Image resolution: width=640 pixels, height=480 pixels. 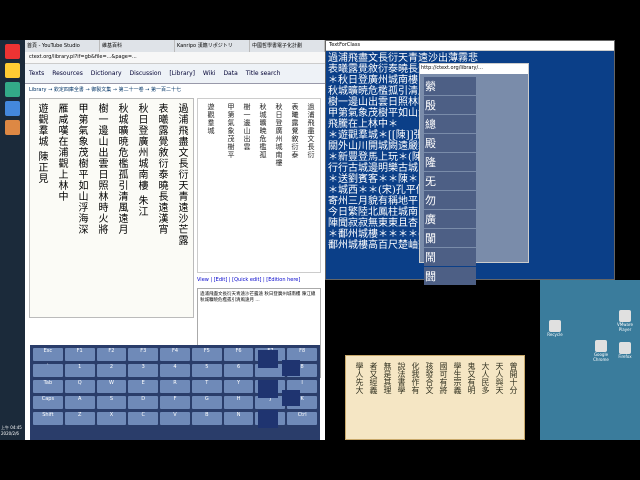 I want to click on tab-kanripo: Kanripo 漢籍リポジトリ, so click(x=212, y=46).